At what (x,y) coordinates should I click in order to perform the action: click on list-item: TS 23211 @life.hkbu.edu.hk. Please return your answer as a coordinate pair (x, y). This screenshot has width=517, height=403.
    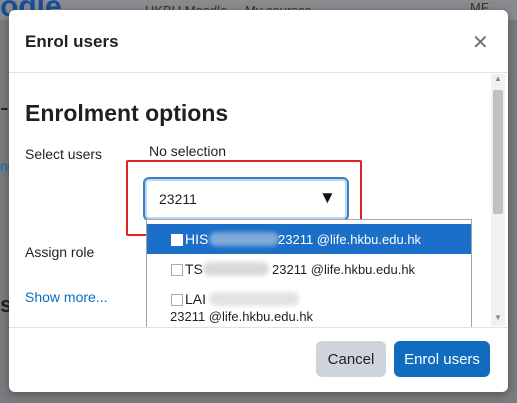
    Looking at the image, I should click on (309, 269).